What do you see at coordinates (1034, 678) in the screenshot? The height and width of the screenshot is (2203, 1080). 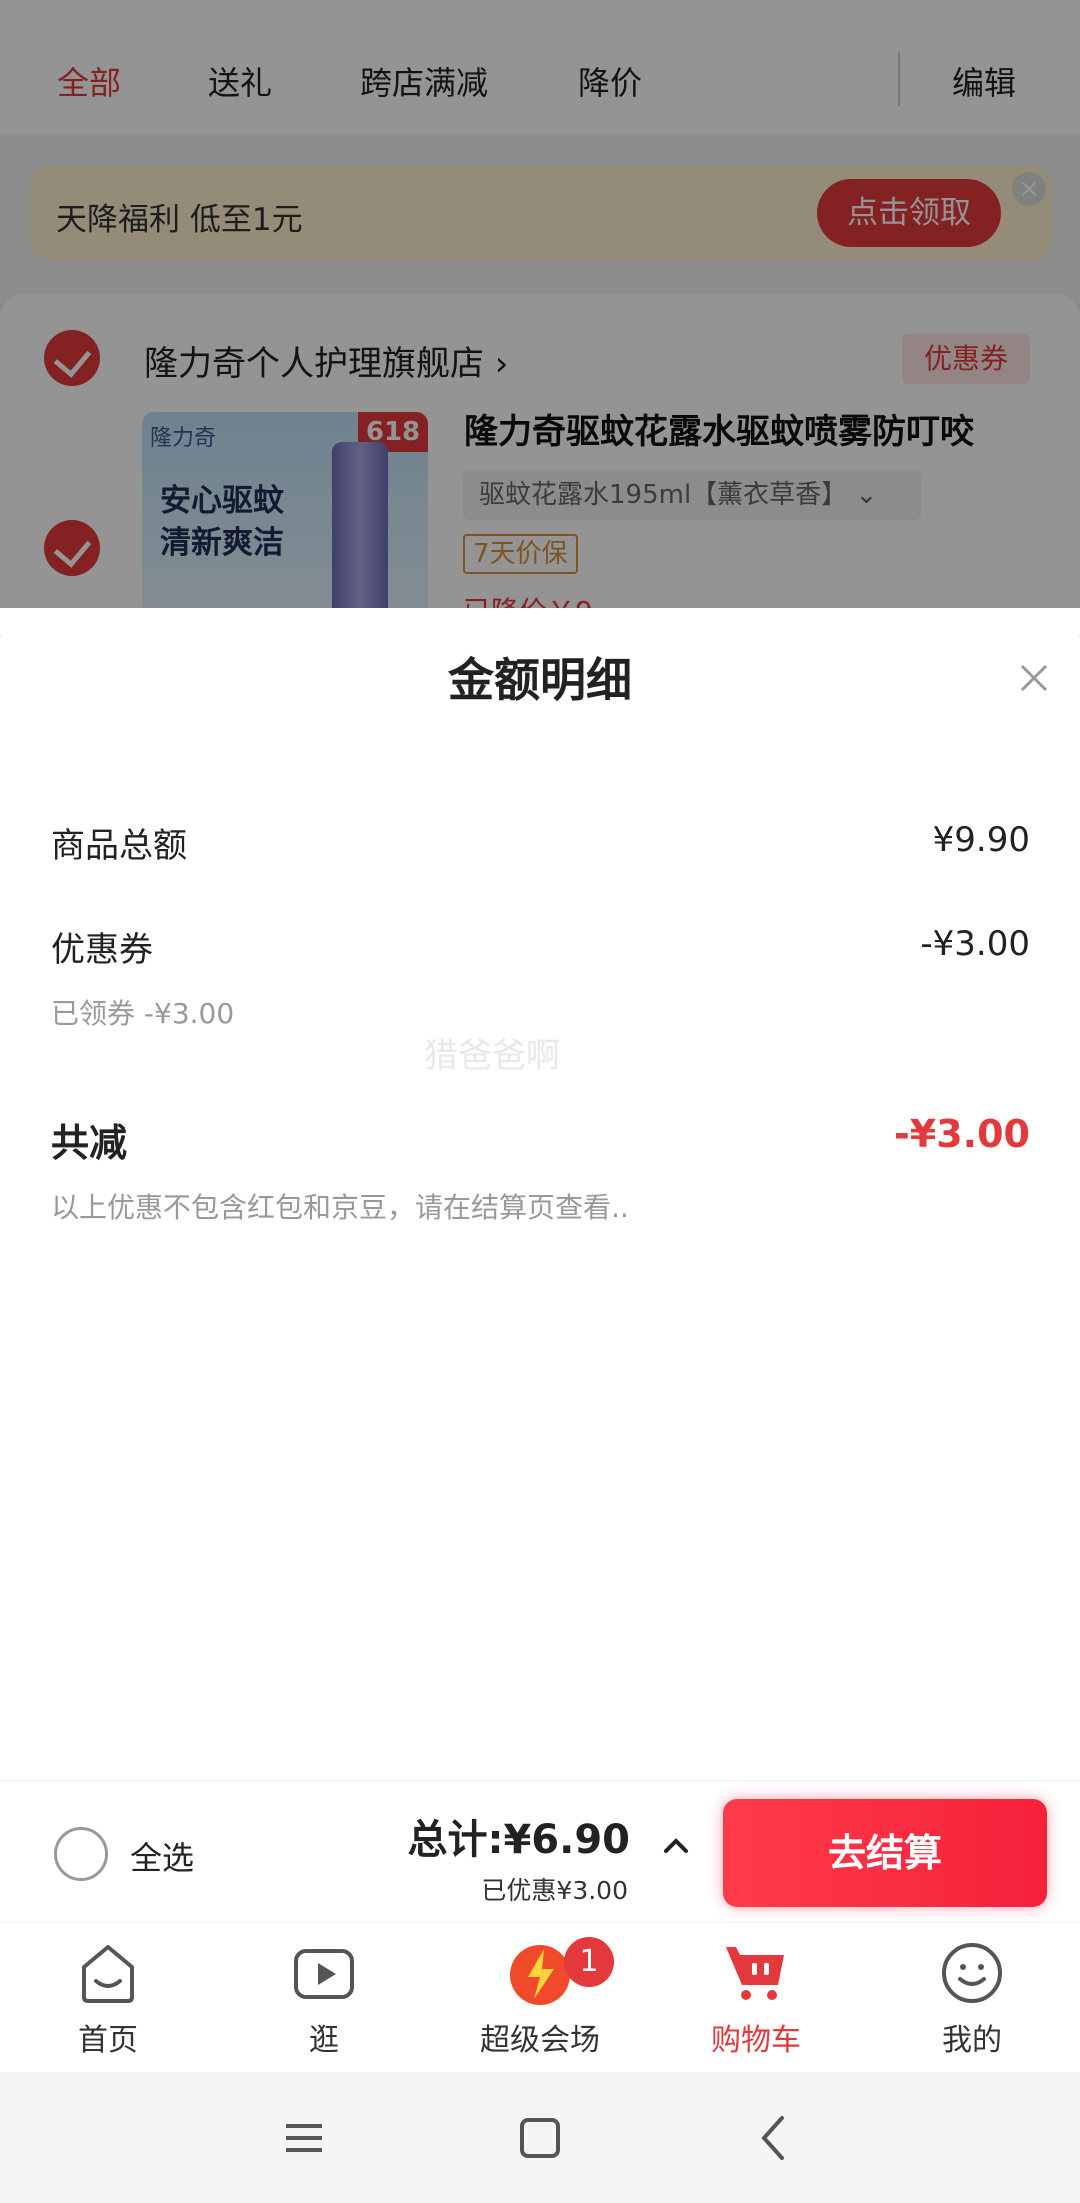 I see `close-icon` at bounding box center [1034, 678].